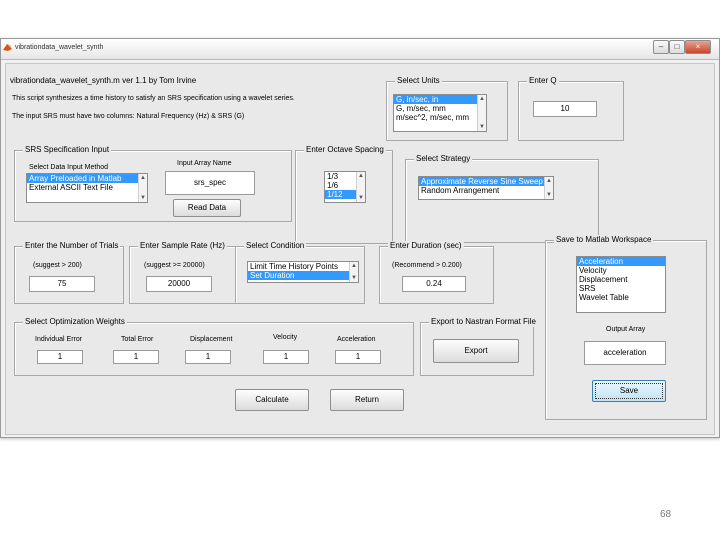 This screenshot has height=540, width=720. What do you see at coordinates (565, 109) in the screenshot?
I see `q-input: 10` at bounding box center [565, 109].